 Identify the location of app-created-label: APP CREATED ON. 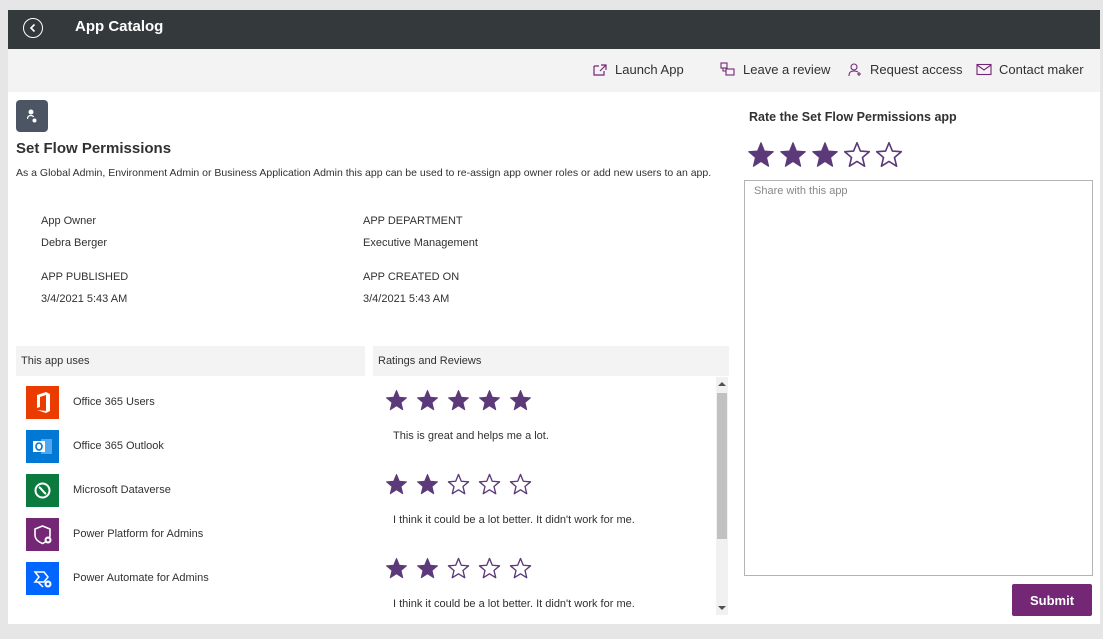
(411, 277).